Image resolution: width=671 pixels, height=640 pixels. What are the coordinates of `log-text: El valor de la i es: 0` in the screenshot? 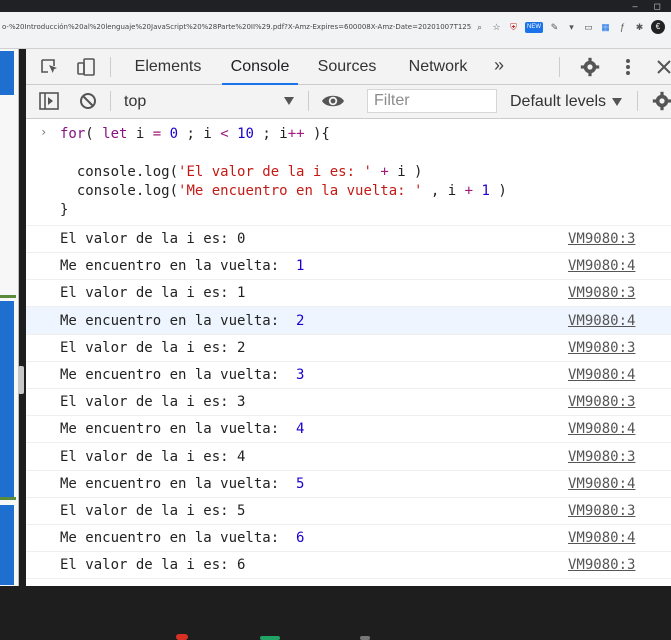 It's located at (153, 239).